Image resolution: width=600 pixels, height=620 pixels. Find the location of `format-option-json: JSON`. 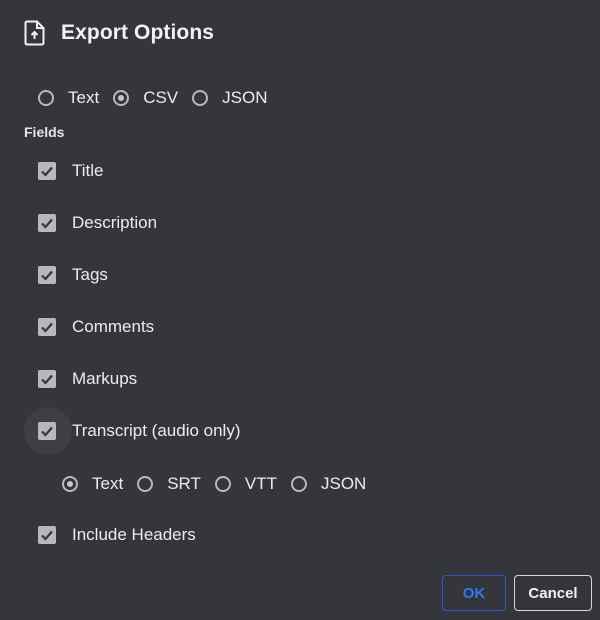

format-option-json: JSON is located at coordinates (230, 98).